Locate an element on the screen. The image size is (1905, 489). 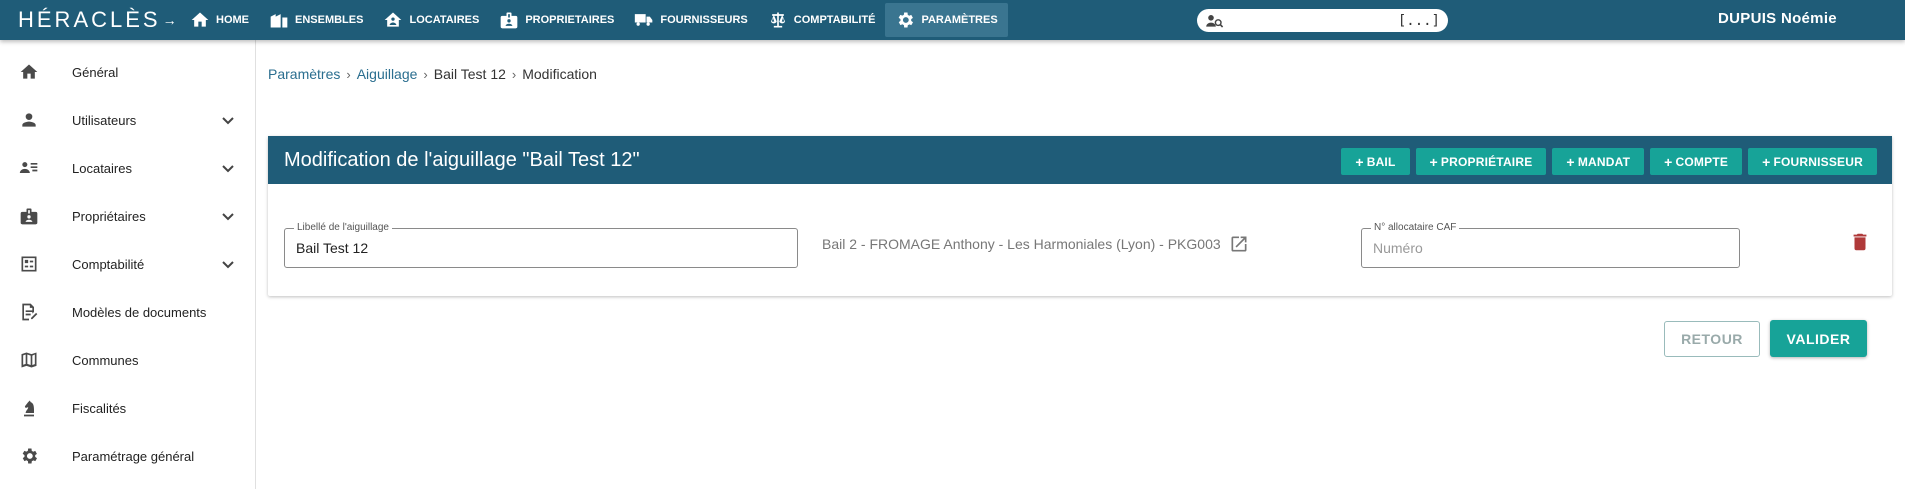
trash-icon is located at coordinates (1860, 242).